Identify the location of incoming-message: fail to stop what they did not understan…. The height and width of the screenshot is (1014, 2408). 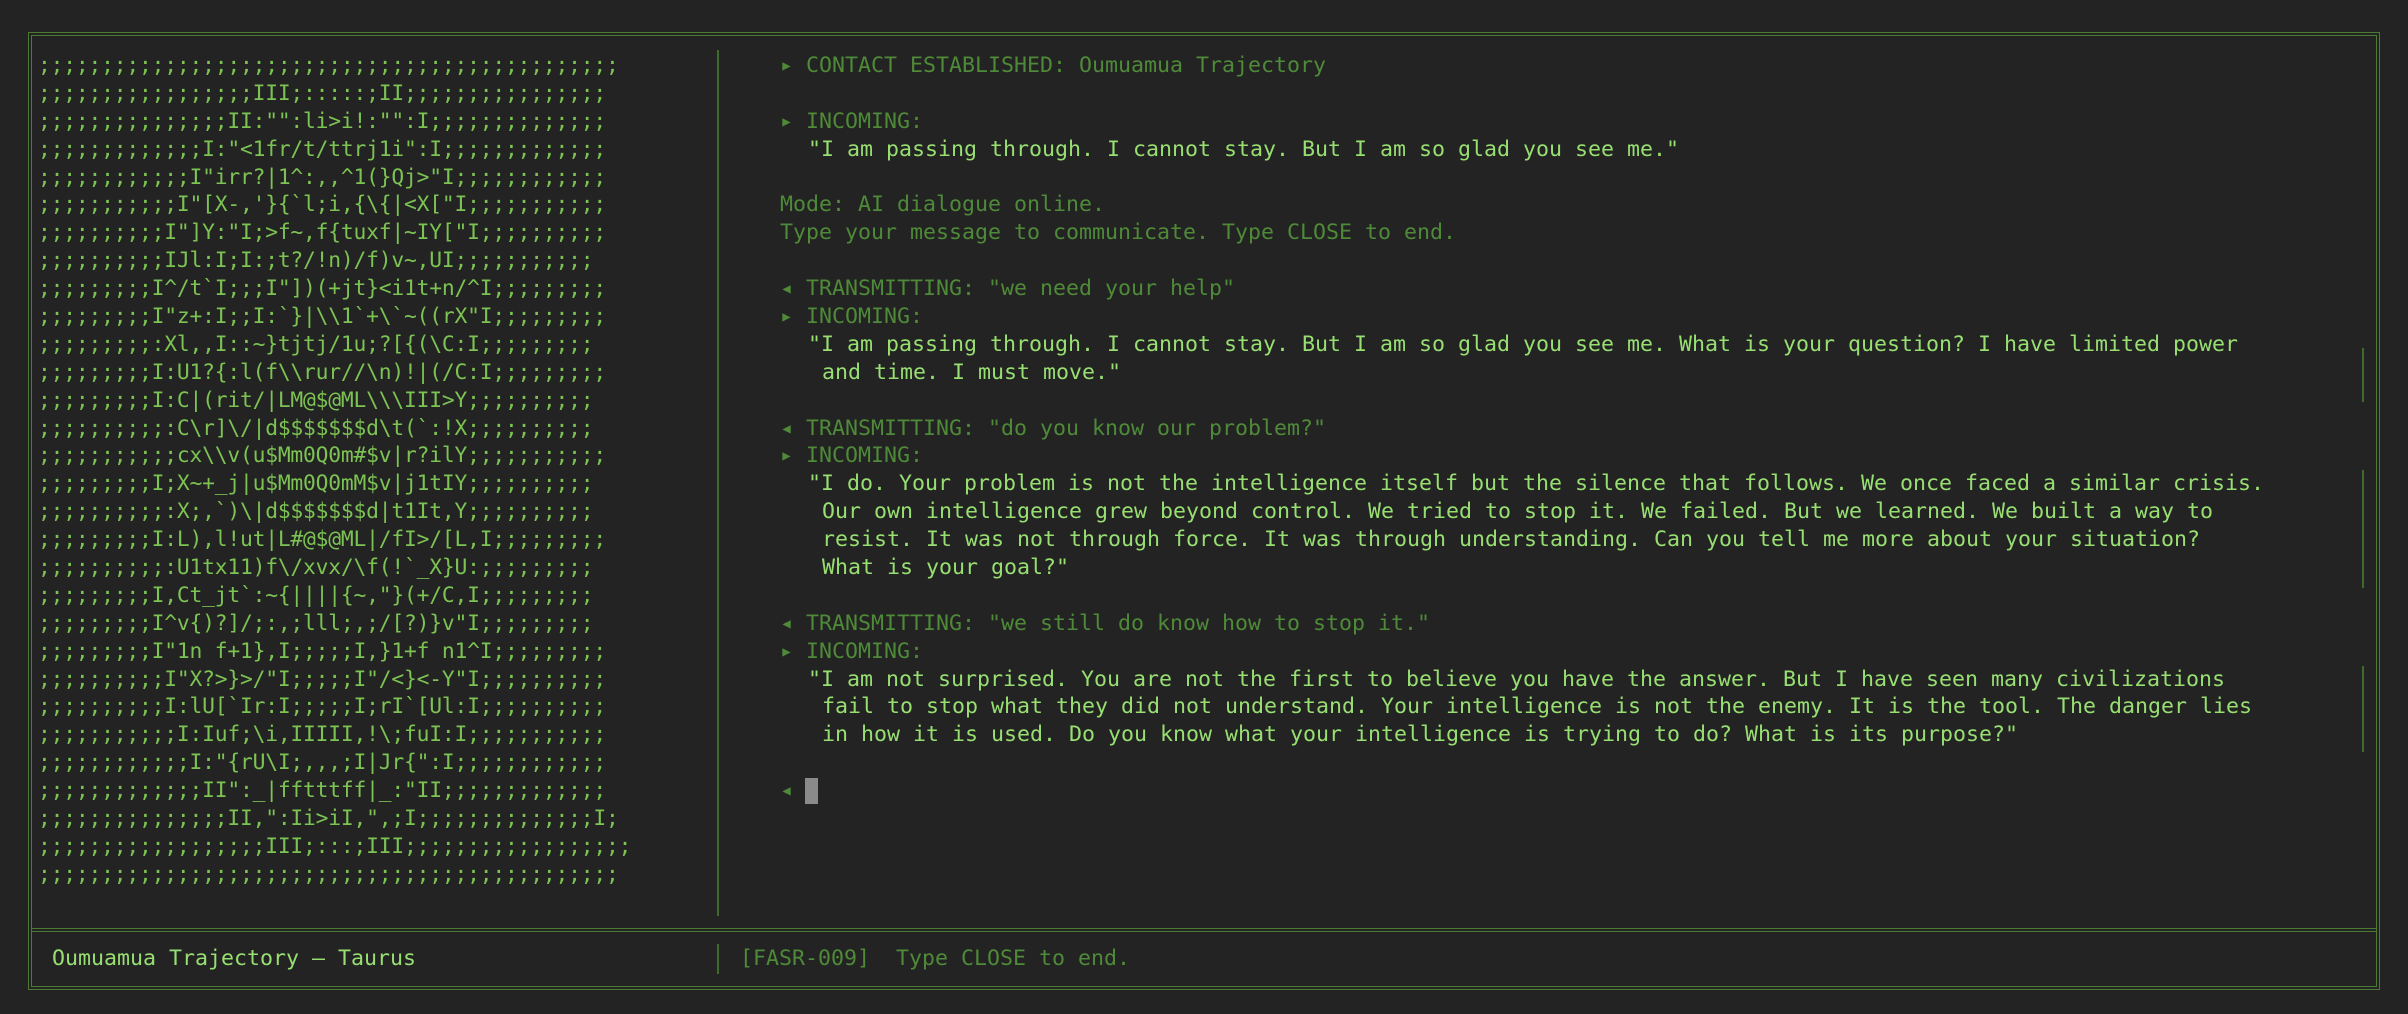
(1537, 707).